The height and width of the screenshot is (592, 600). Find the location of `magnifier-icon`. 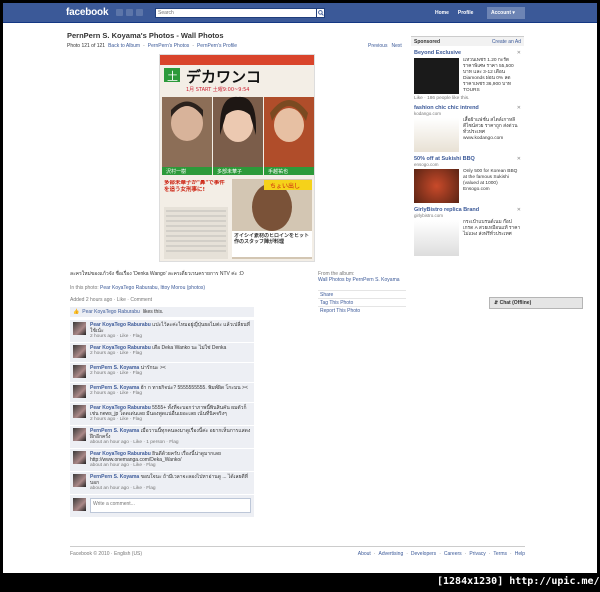

magnifier-icon is located at coordinates (320, 13).